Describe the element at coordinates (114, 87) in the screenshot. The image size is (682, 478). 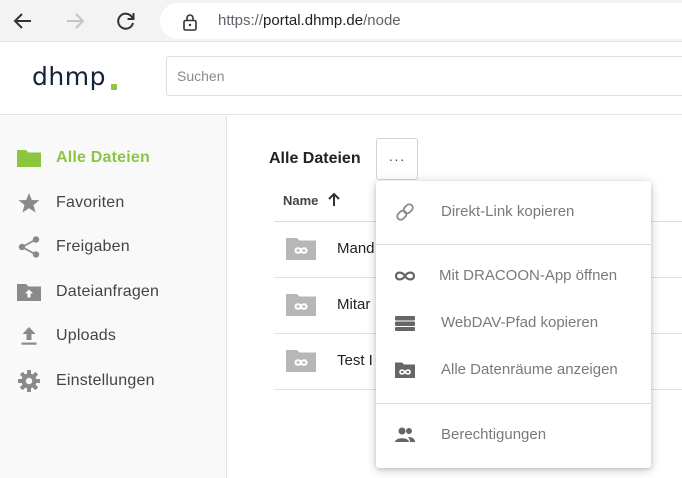
I see `logo-dot` at that location.